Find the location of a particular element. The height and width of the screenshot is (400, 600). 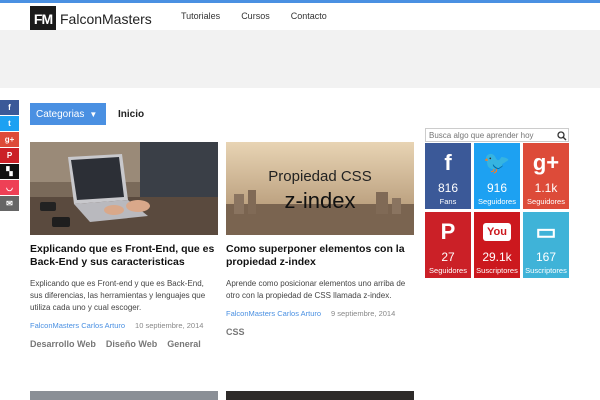

post-thumbnail-laptop is located at coordinates (124, 188).